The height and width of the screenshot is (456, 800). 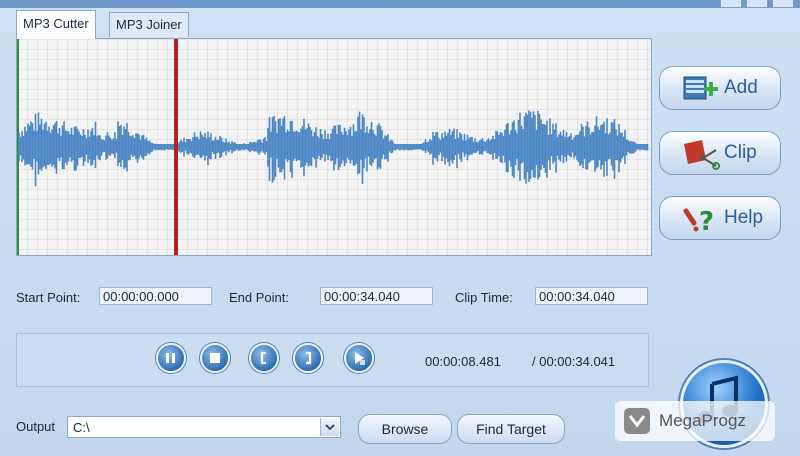 I want to click on start-point-label: Start Point:, so click(x=48, y=297).